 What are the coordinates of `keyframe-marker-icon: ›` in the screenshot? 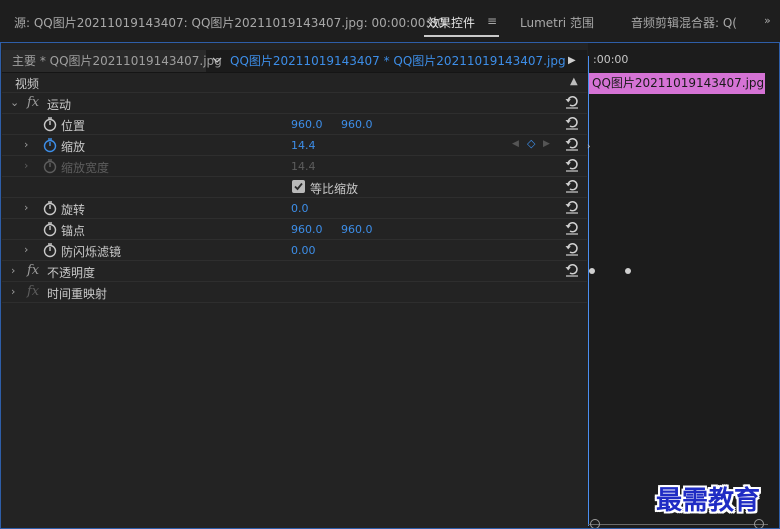 It's located at (589, 147).